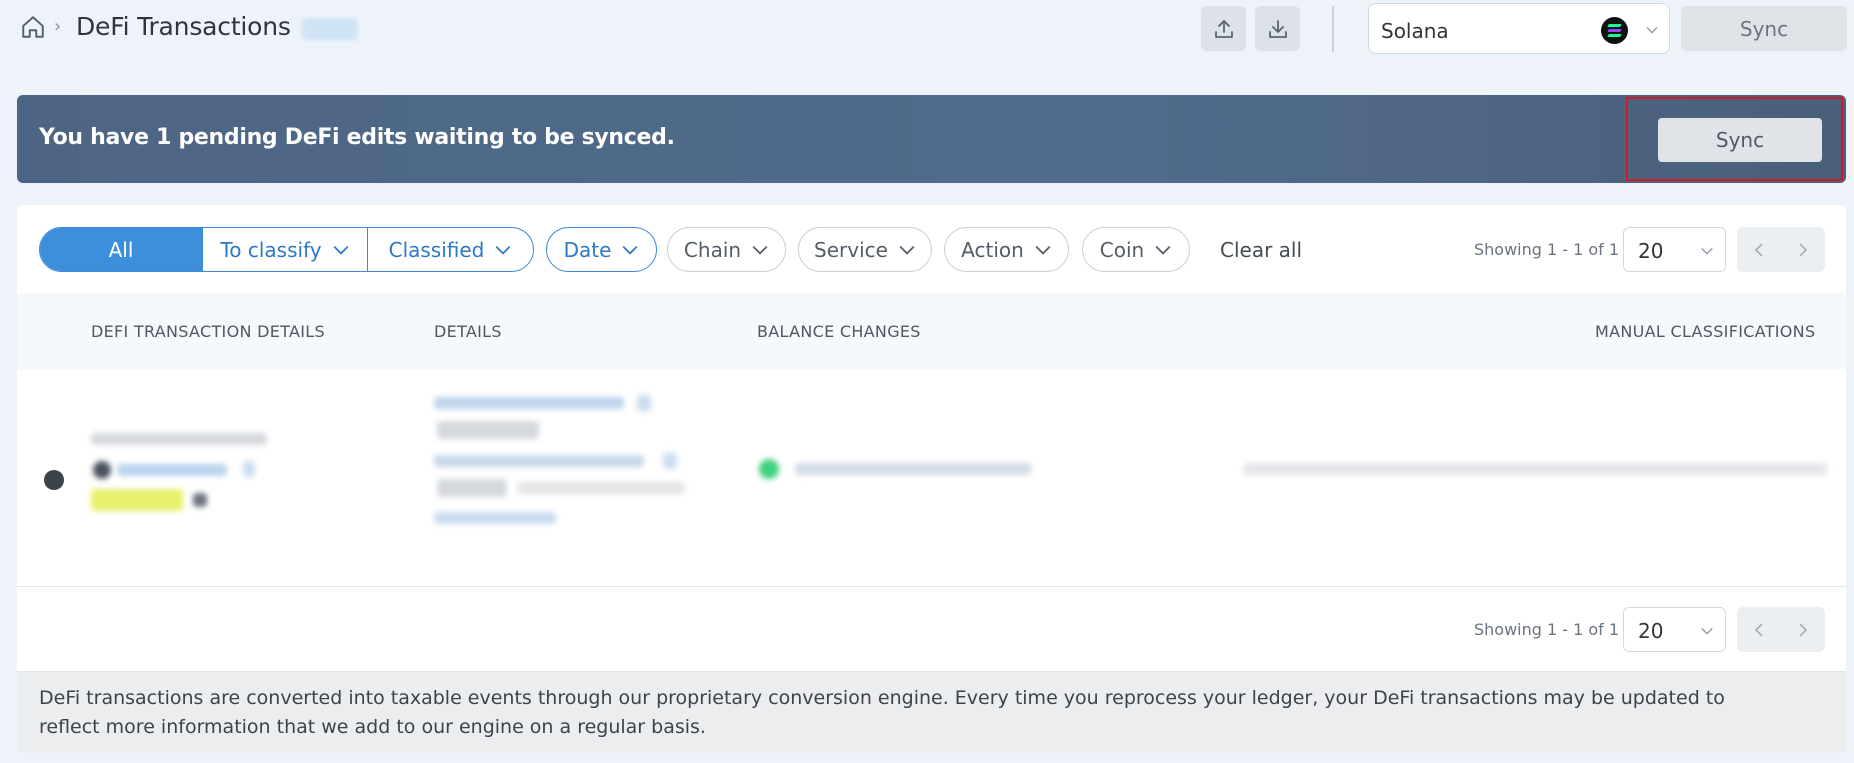  Describe the element at coordinates (851, 249) in the screenshot. I see `filter-service-label: Service` at that location.